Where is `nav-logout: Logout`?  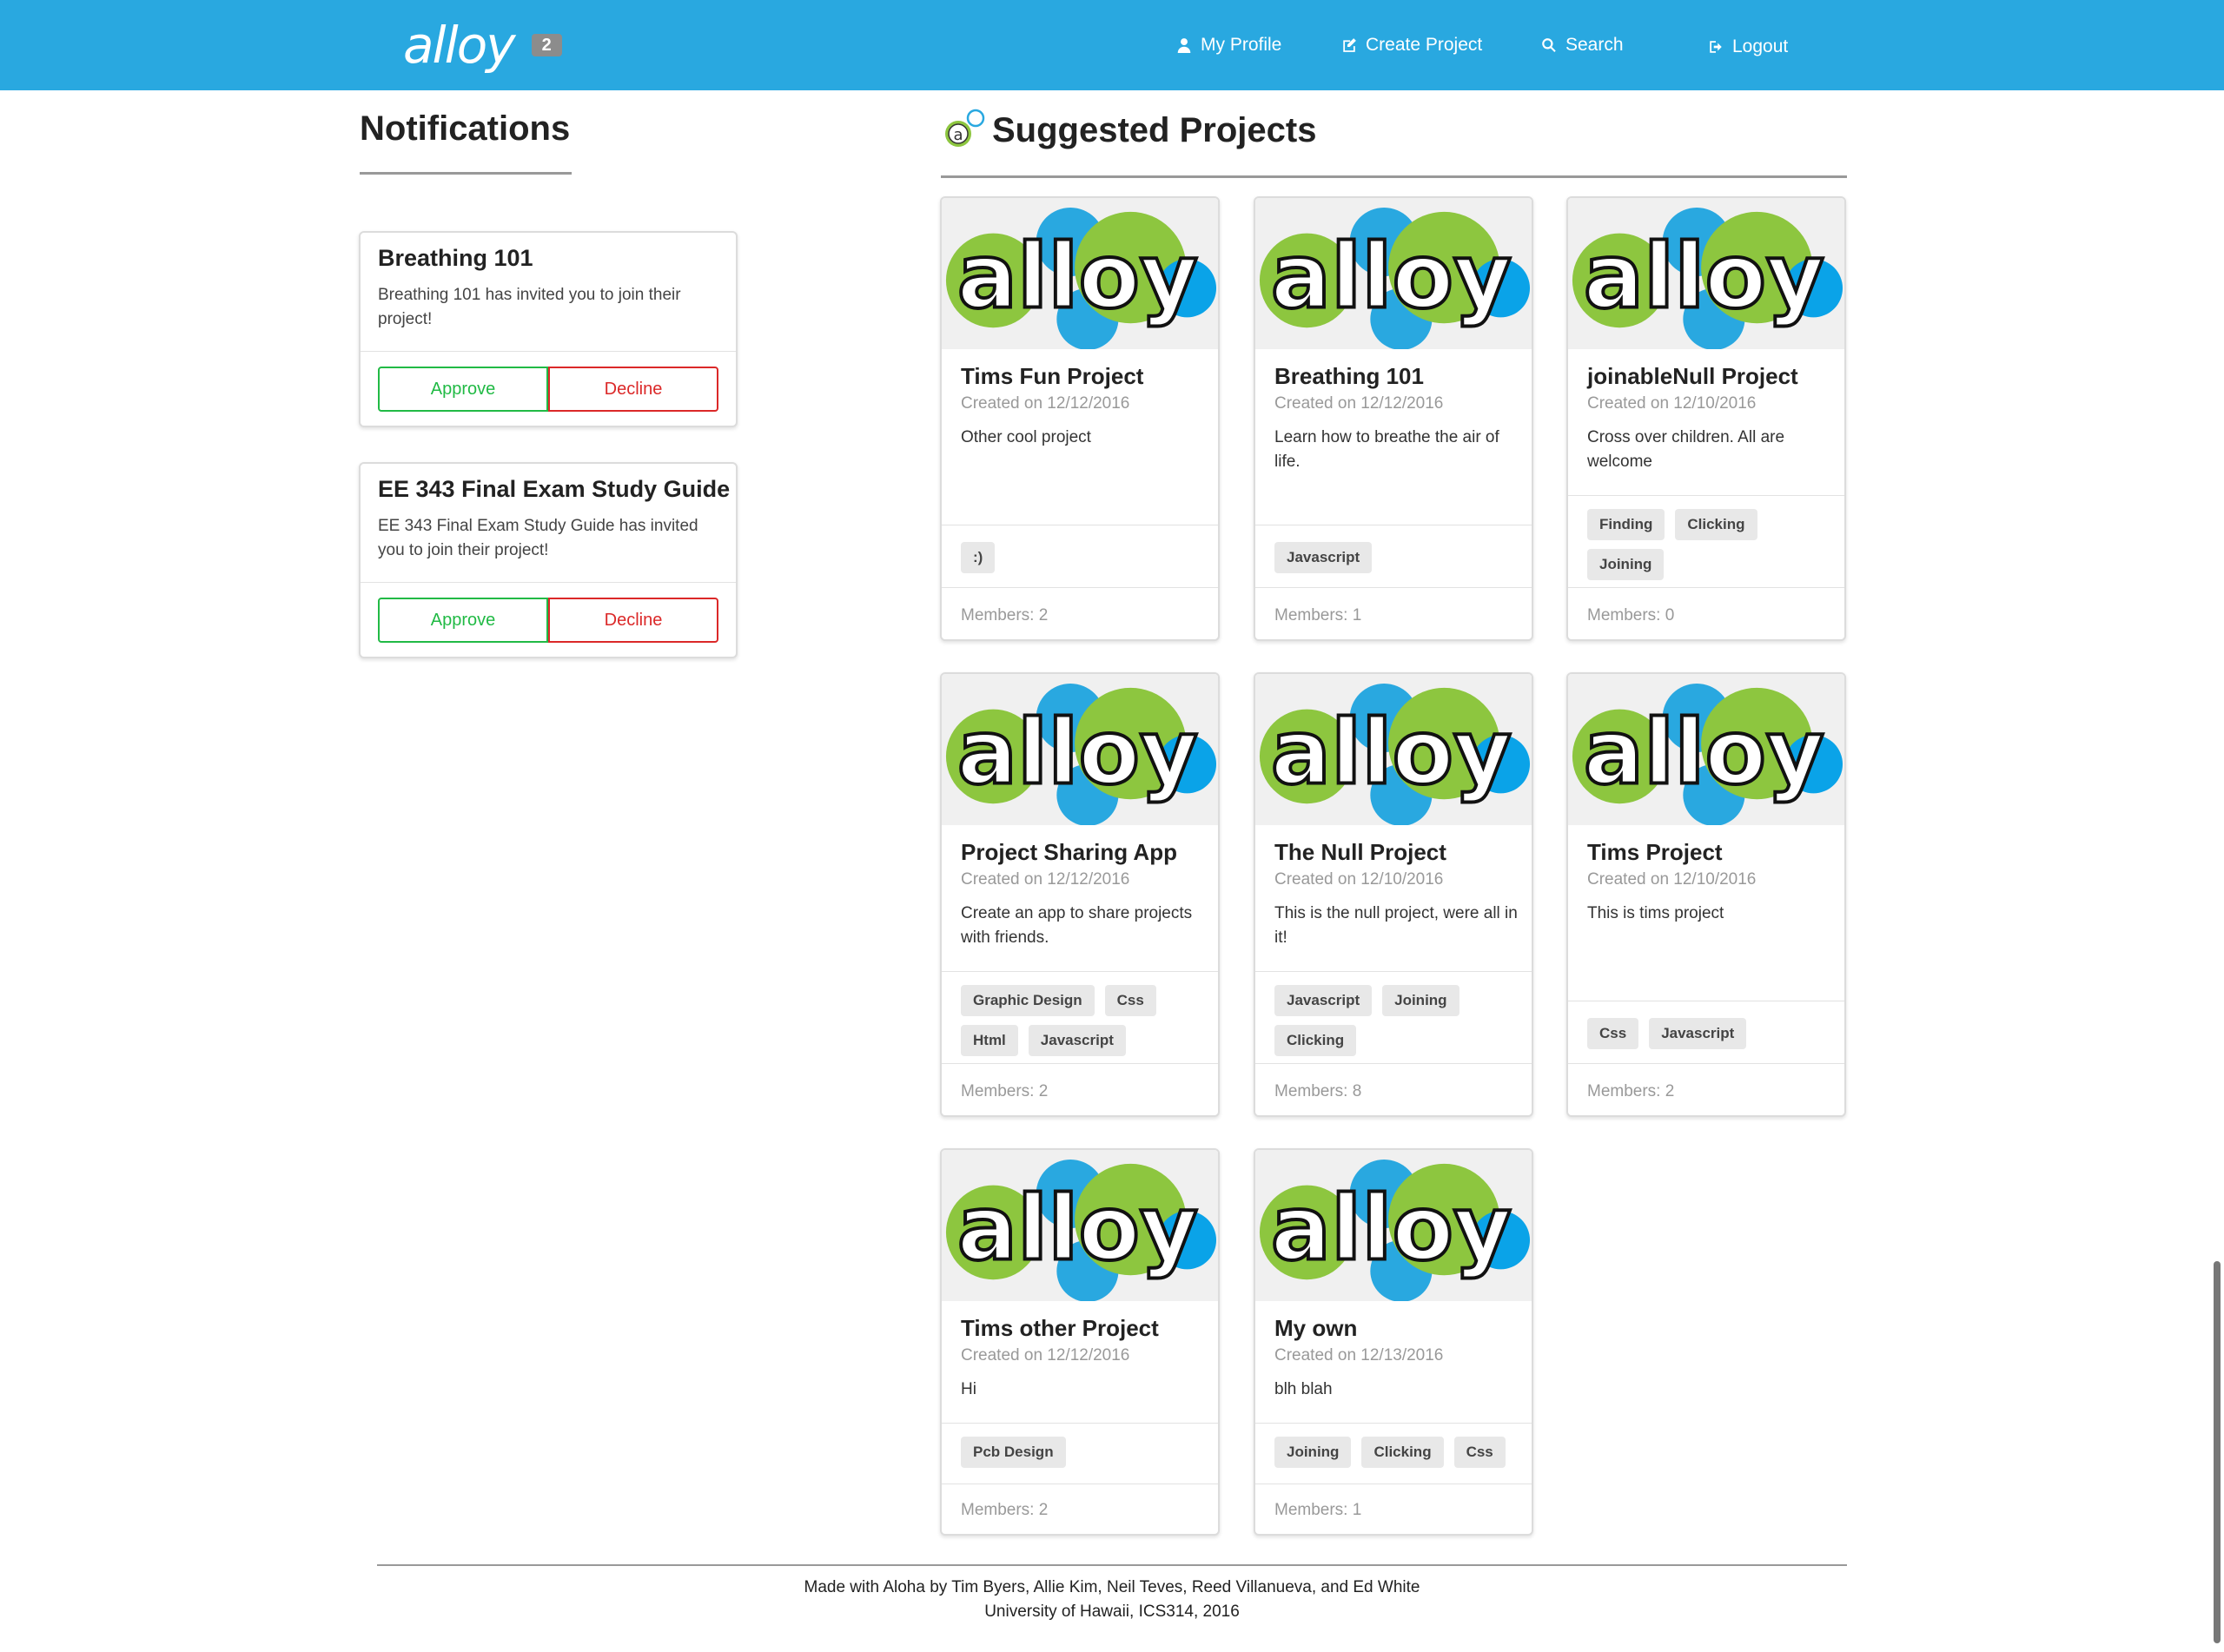
nav-logout: Logout is located at coordinates (1748, 47).